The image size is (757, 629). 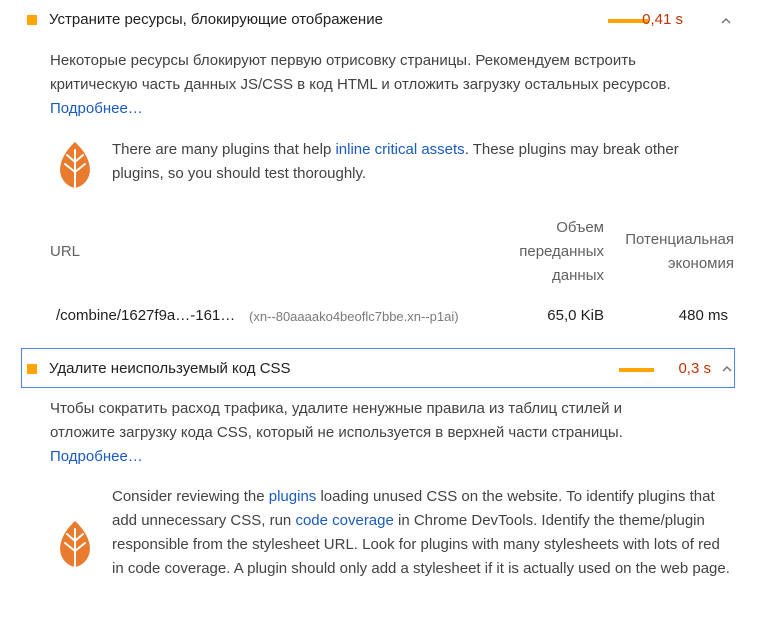 What do you see at coordinates (378, 368) in the screenshot?
I see `audit-header-unused-css: Удалите неиспользуемый код CSS 0,3 s` at bounding box center [378, 368].